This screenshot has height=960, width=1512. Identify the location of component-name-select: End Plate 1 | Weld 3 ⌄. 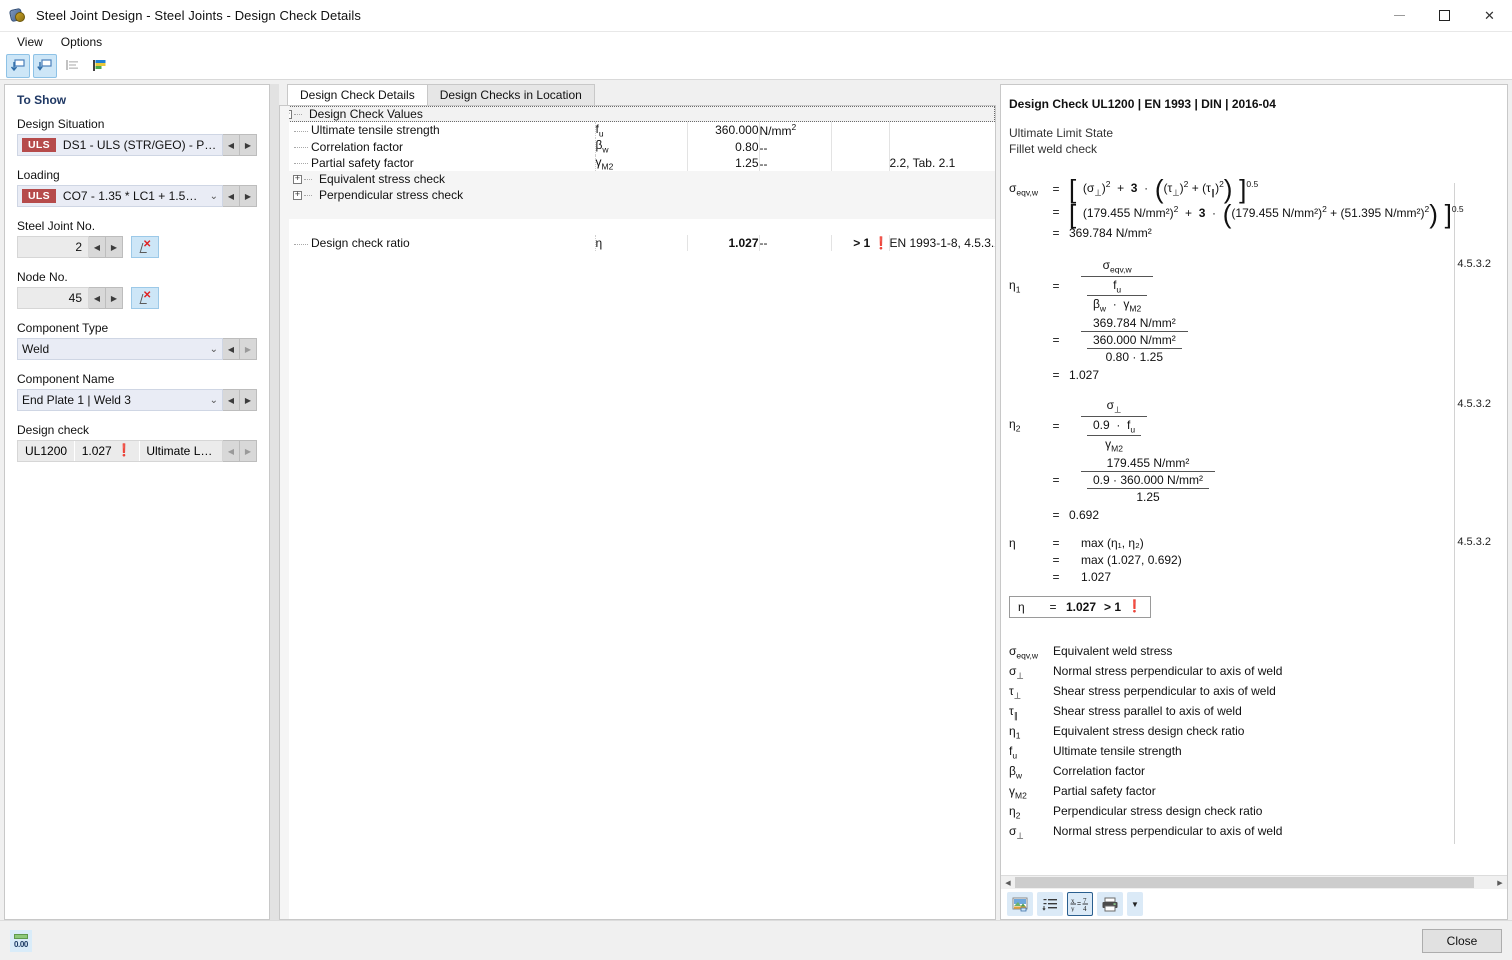
(120, 400).